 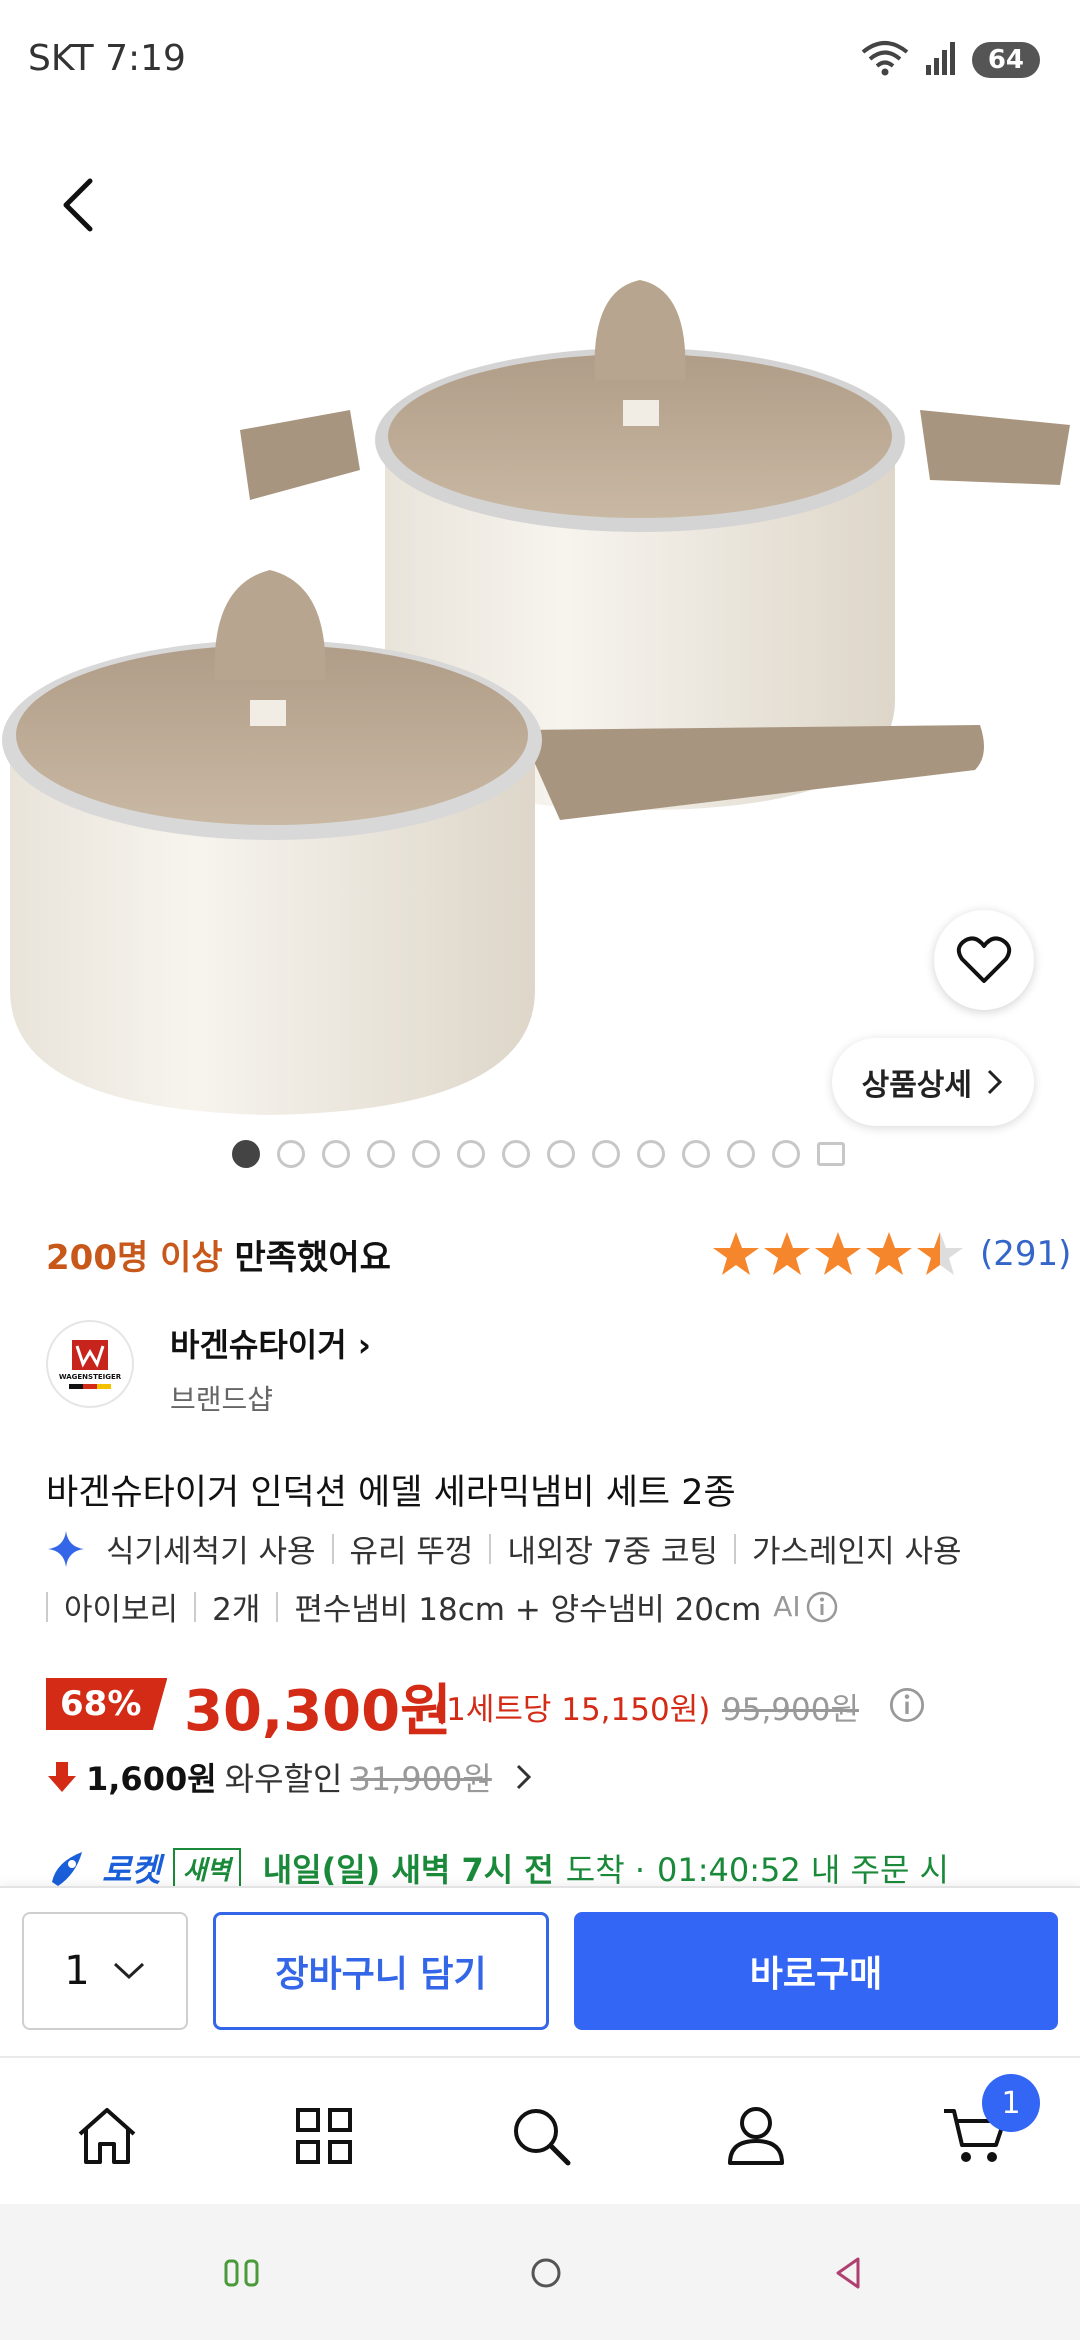 I want to click on chevron-right-icon: ›, so click(x=358, y=1345).